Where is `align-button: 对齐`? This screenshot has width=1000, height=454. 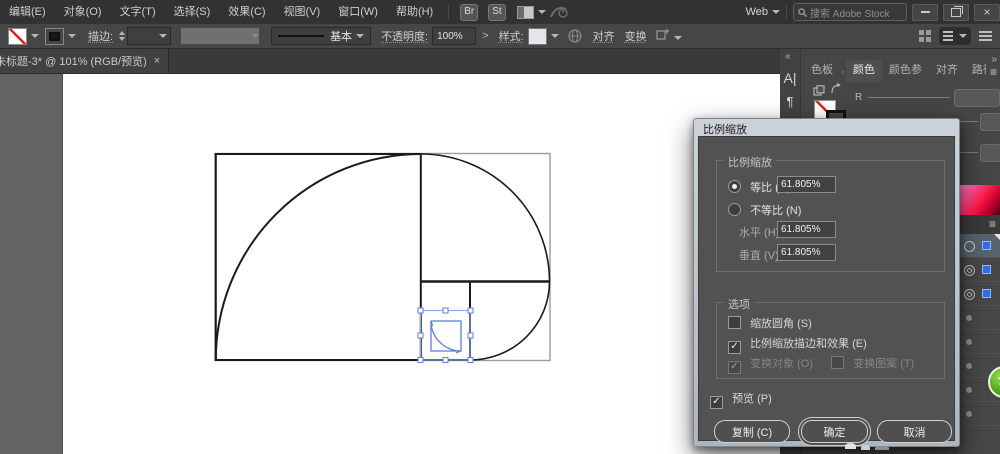 align-button: 对齐 is located at coordinates (604, 36).